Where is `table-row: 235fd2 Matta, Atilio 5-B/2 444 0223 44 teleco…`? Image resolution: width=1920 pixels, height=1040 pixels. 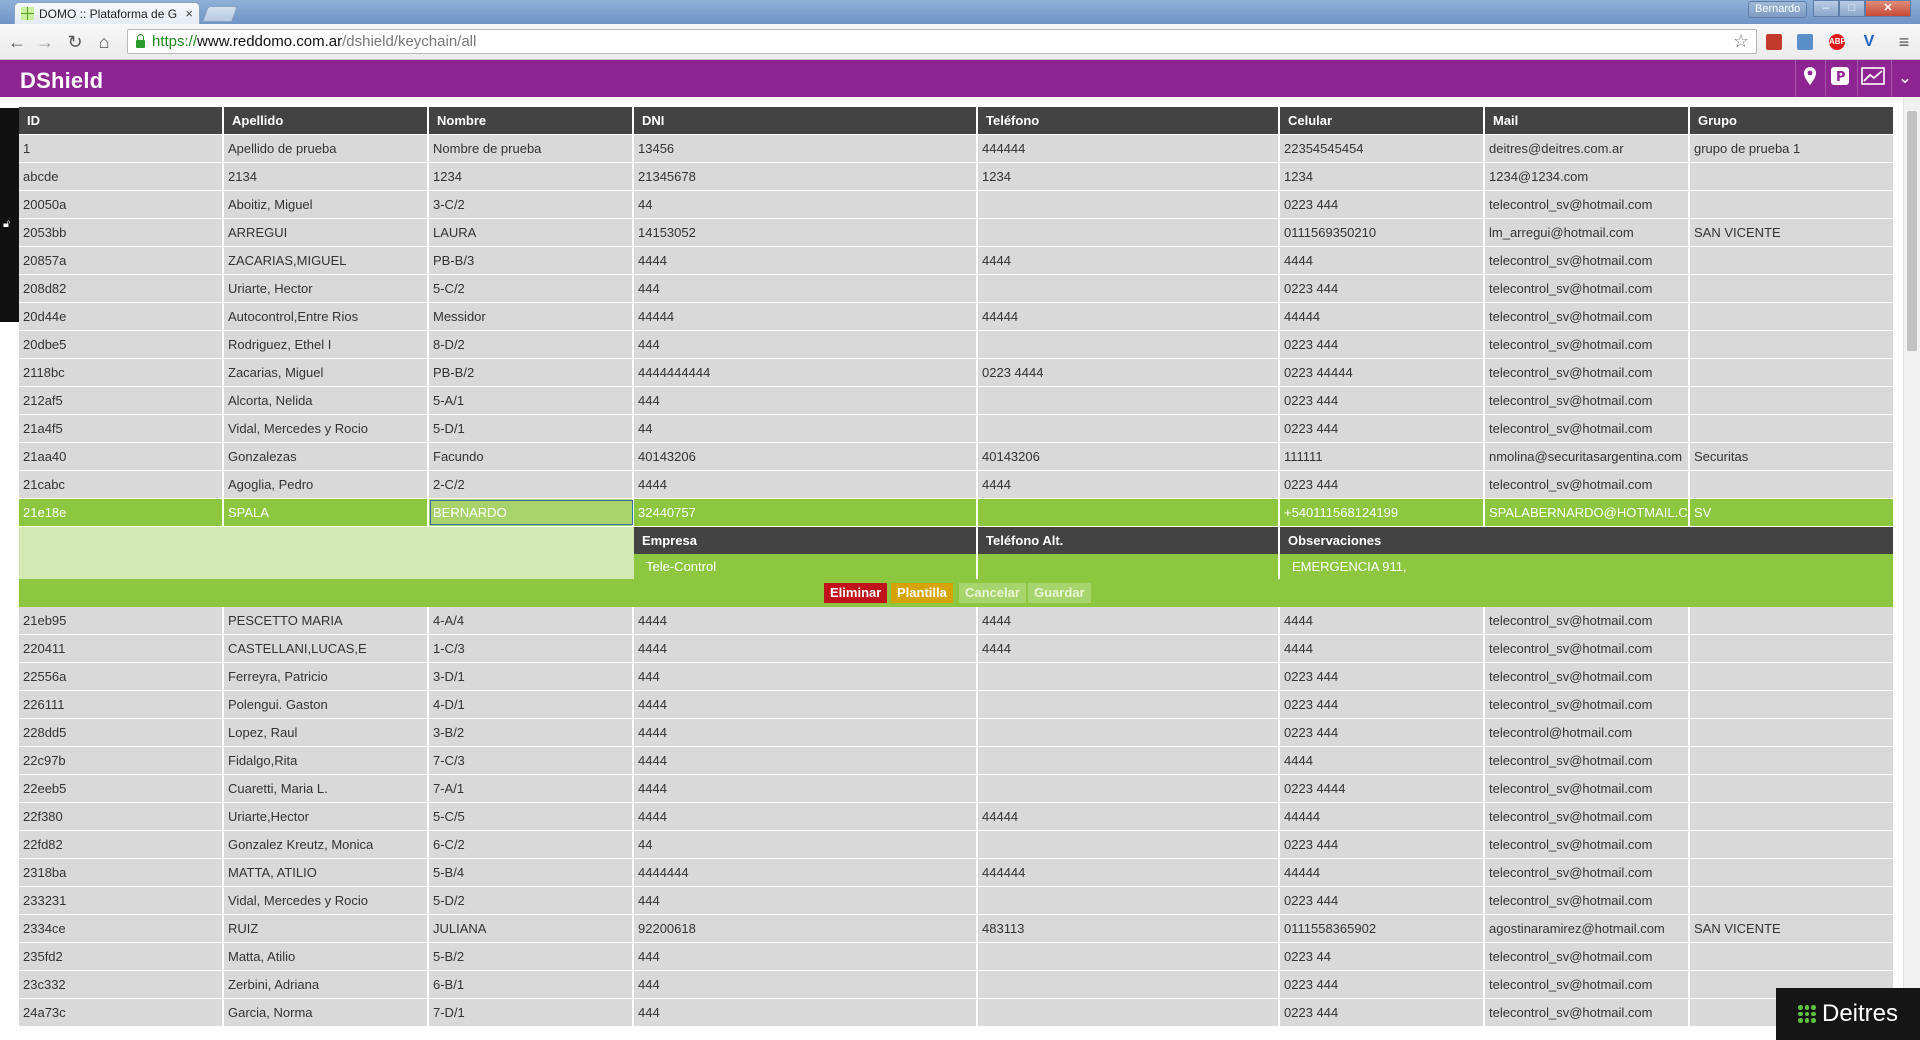
table-row: 235fd2 Matta, Atilio 5-B/2 444 0223 44 teleco… is located at coordinates (956, 957).